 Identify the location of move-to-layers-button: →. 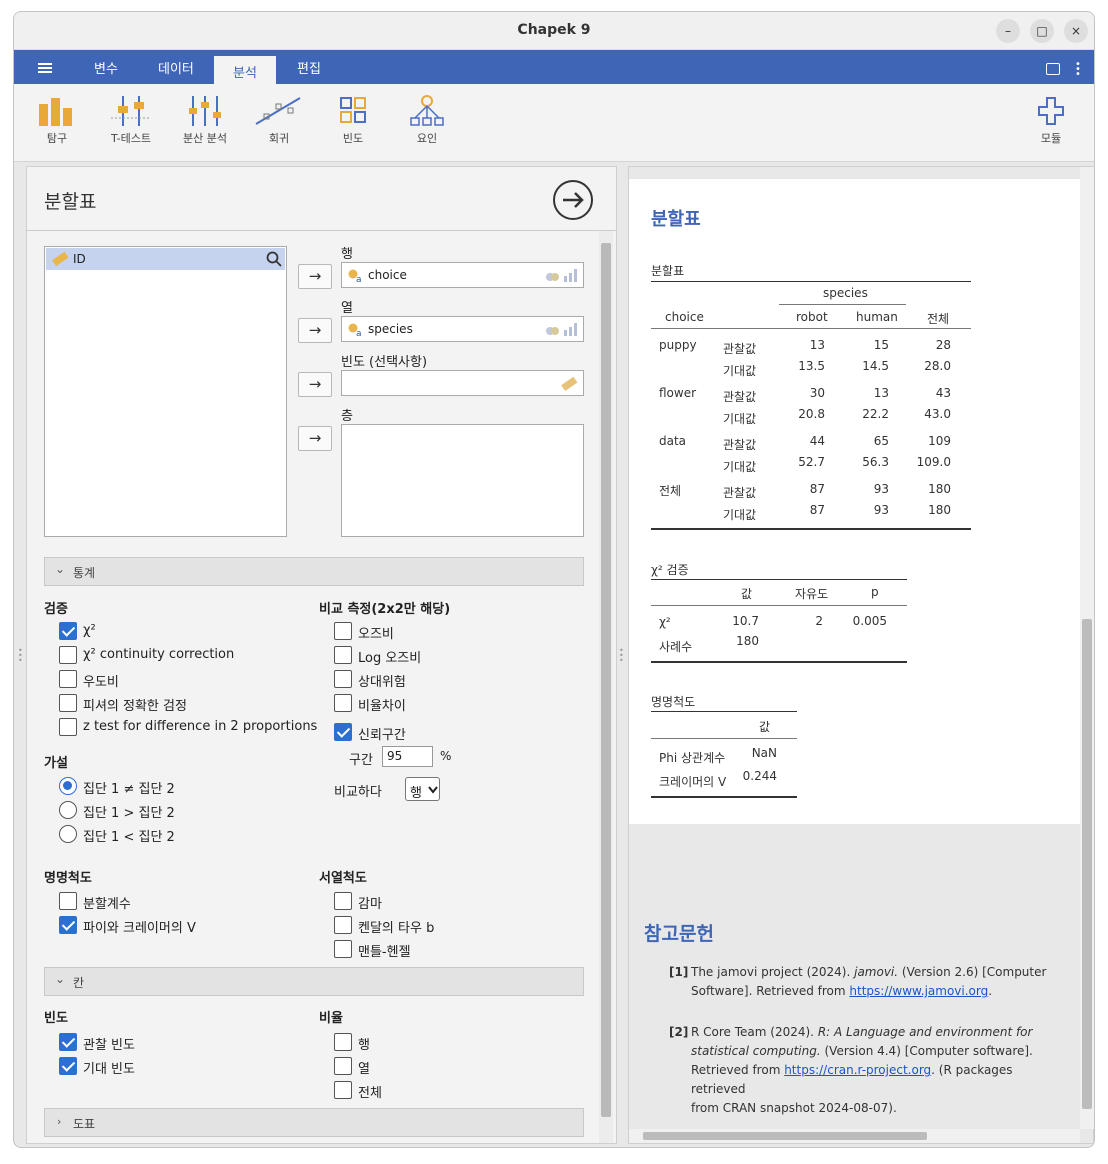
(315, 438).